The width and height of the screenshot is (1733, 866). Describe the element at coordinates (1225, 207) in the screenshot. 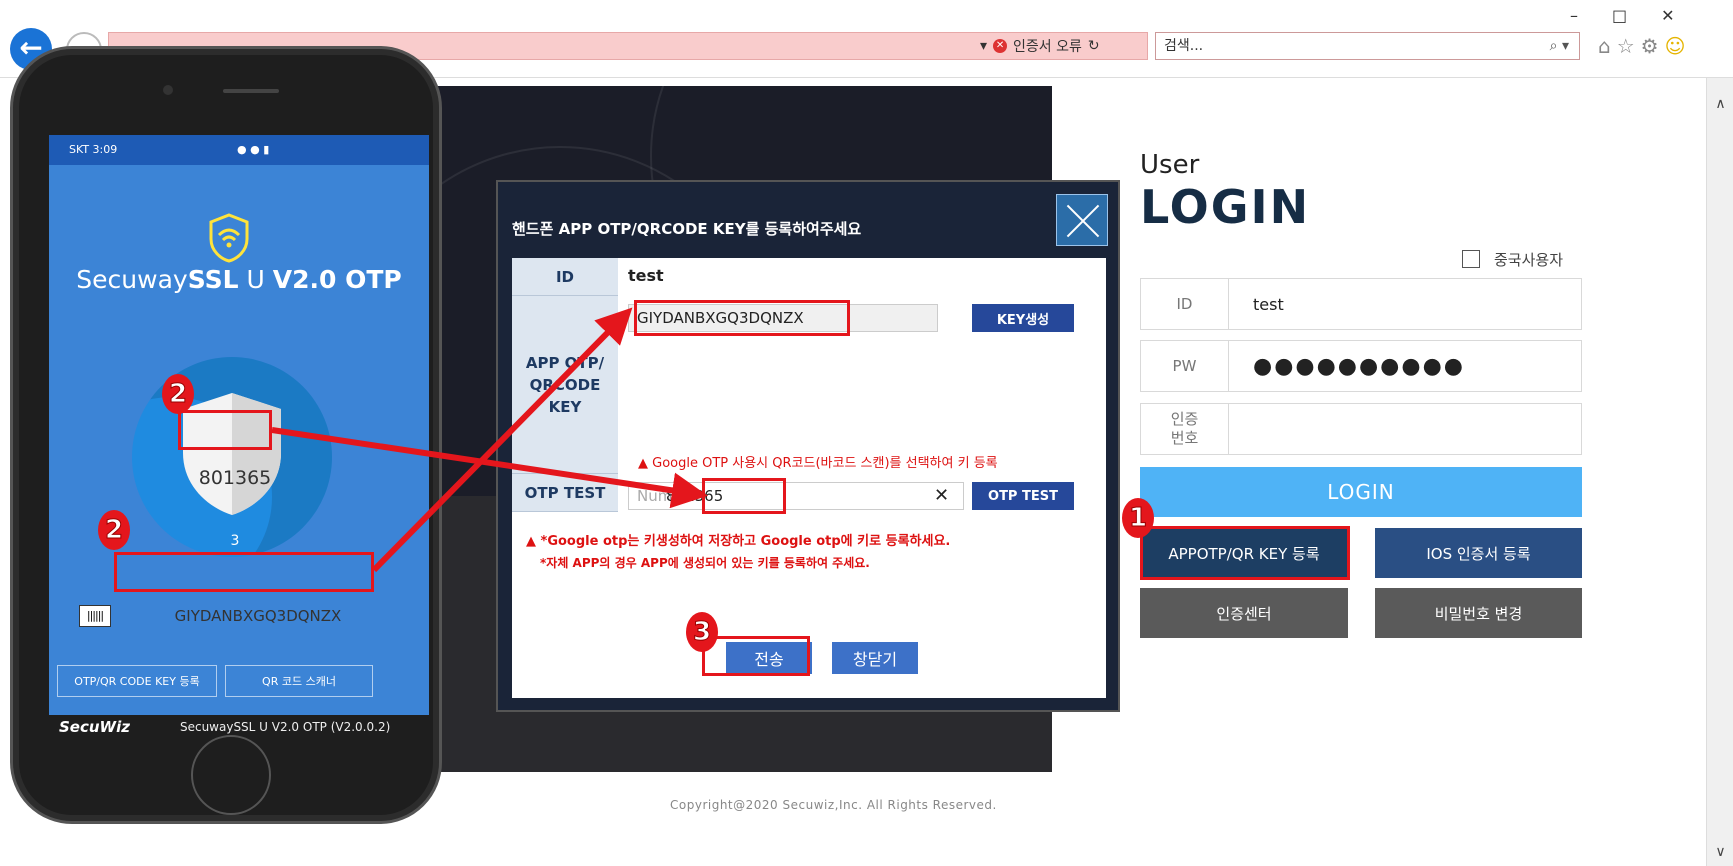

I see `login-title: LOGIN` at that location.